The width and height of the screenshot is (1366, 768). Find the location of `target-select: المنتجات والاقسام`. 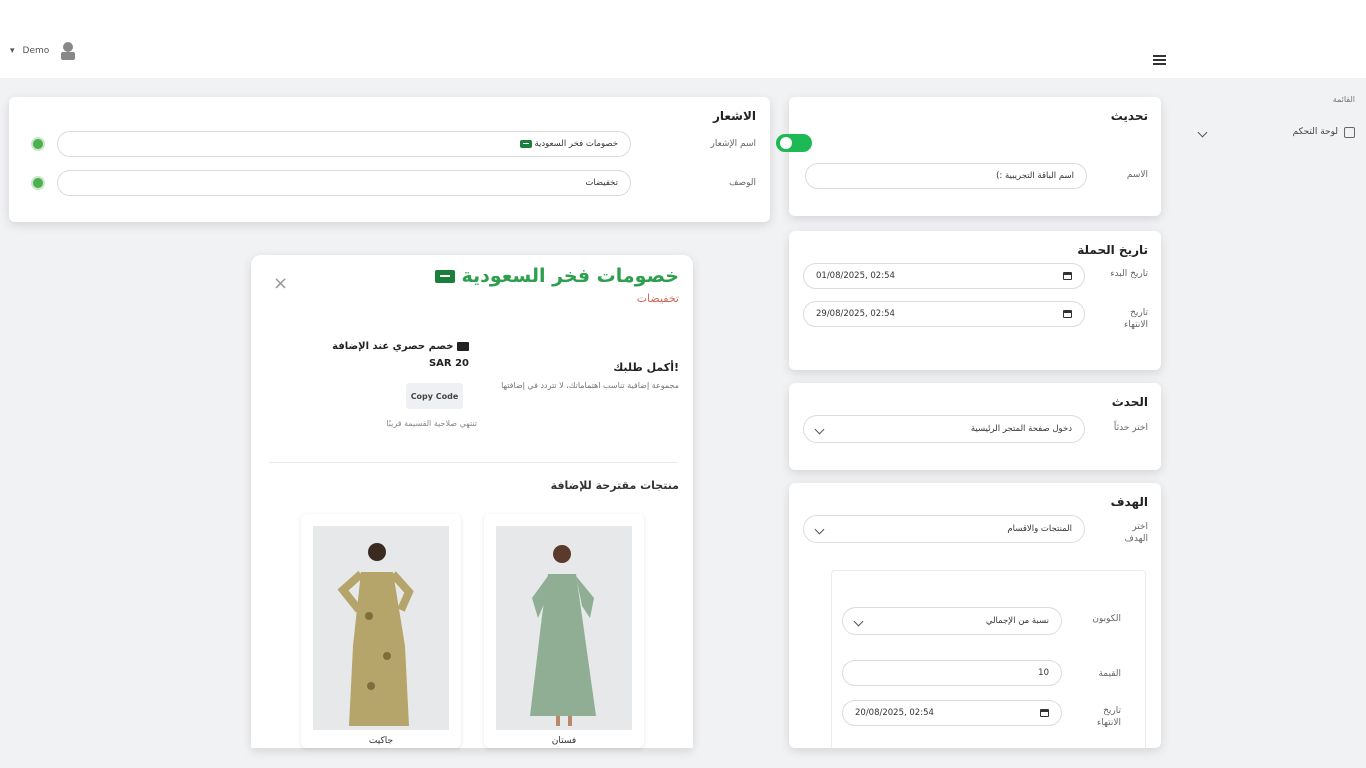

target-select: المنتجات والاقسام is located at coordinates (944, 529).